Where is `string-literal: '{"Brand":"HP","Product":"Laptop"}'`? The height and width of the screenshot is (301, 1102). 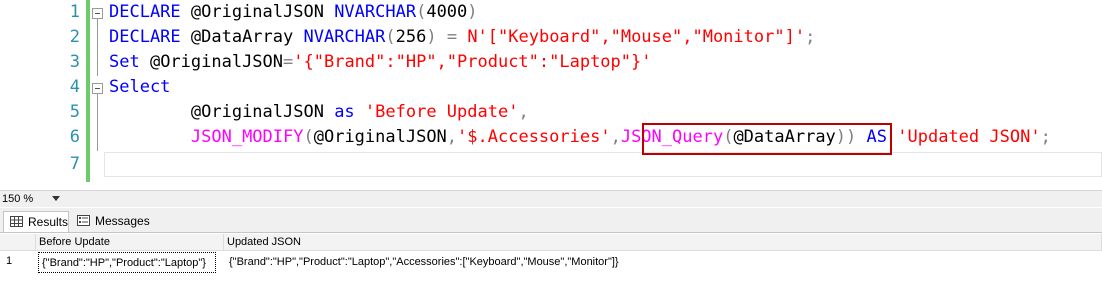
string-literal: '{"Brand":"HP","Product":"Laptop"}' is located at coordinates (472, 62).